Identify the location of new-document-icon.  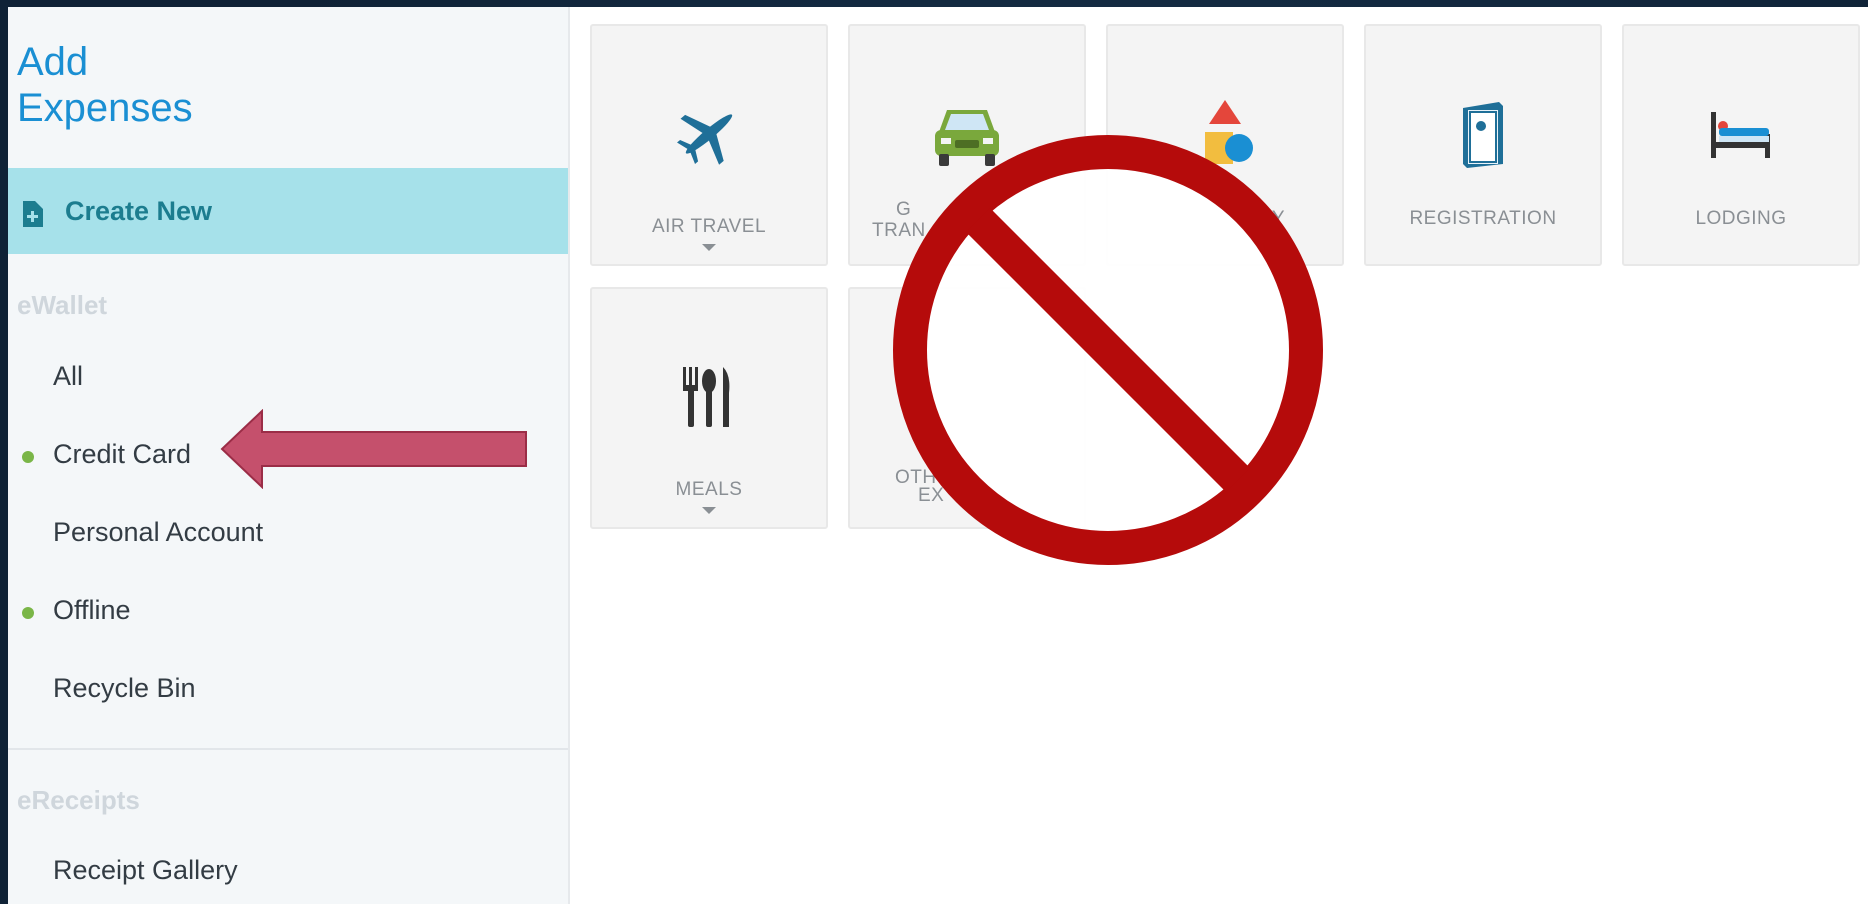
(33, 214).